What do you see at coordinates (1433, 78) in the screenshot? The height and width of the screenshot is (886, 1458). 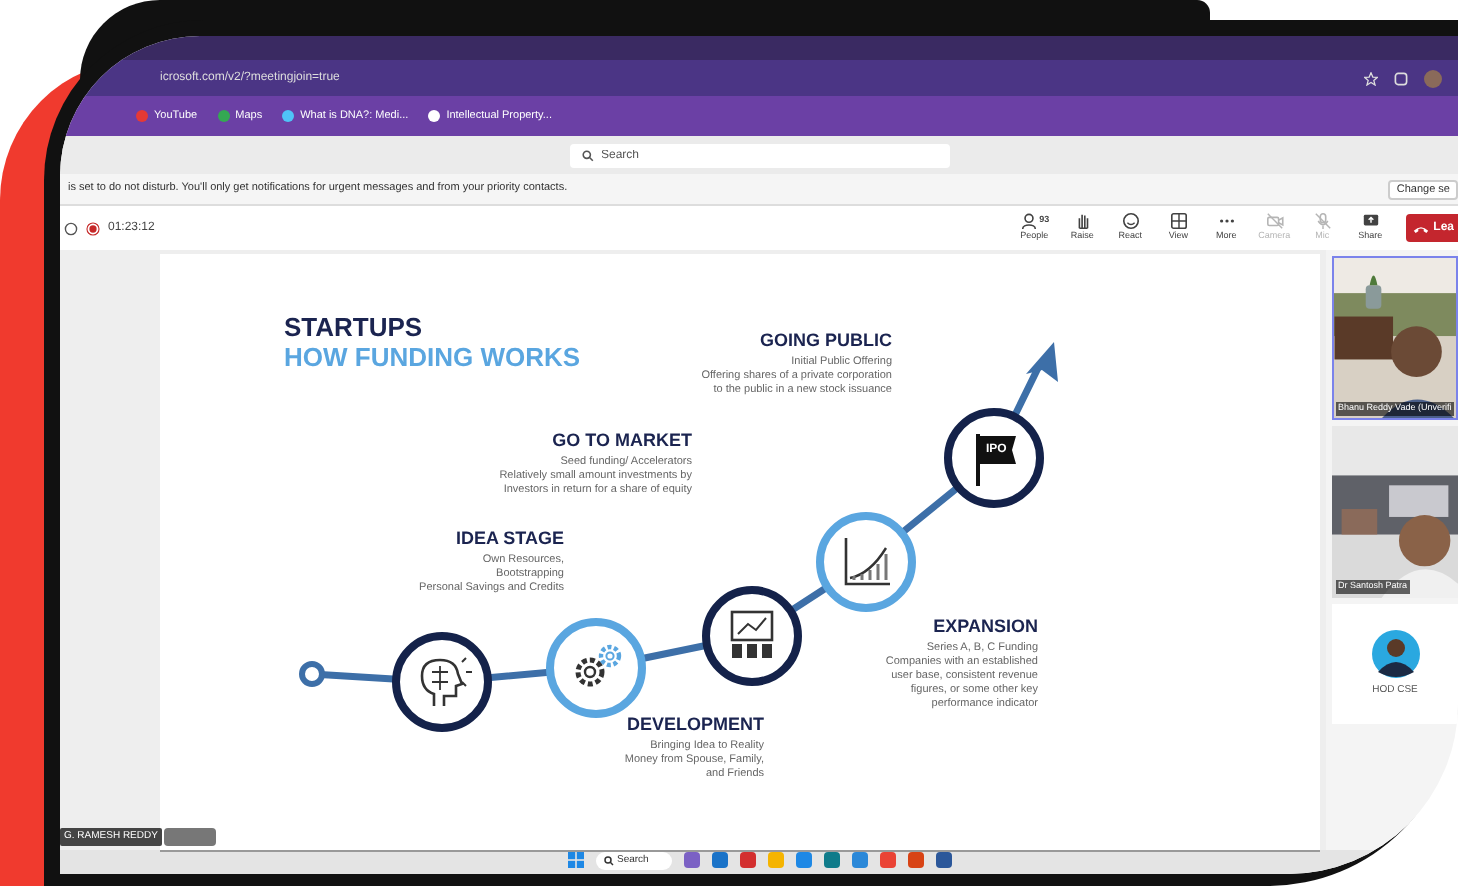 I see `profile-avatar` at bounding box center [1433, 78].